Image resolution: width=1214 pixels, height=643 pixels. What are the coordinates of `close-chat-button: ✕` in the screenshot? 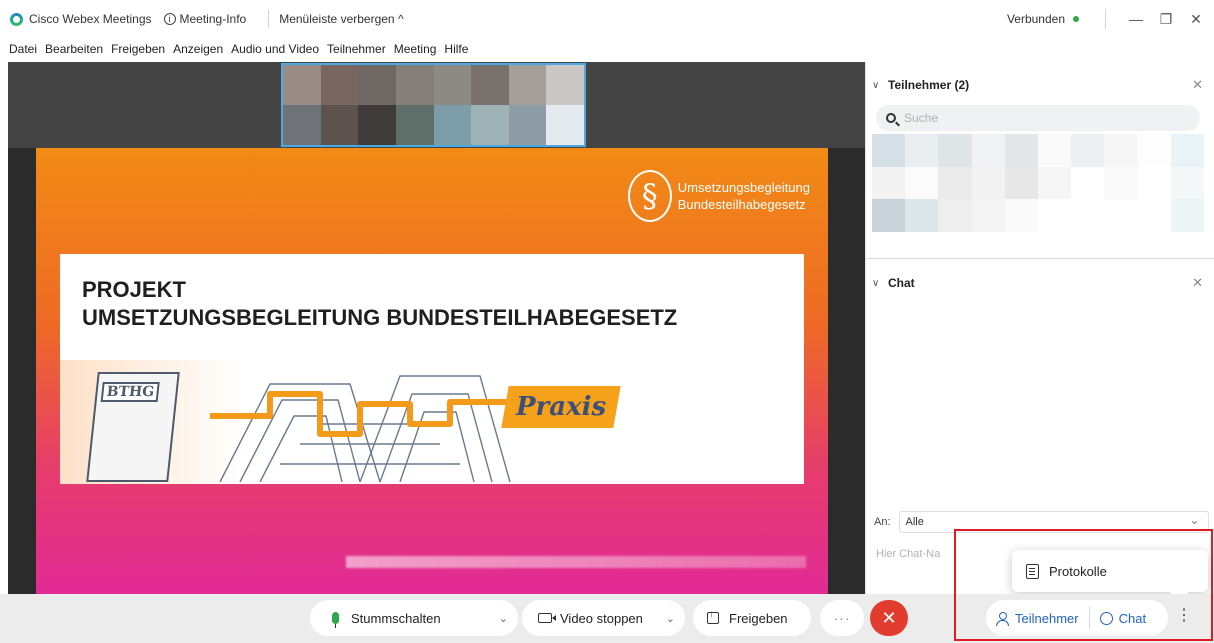 It's located at (1197, 283).